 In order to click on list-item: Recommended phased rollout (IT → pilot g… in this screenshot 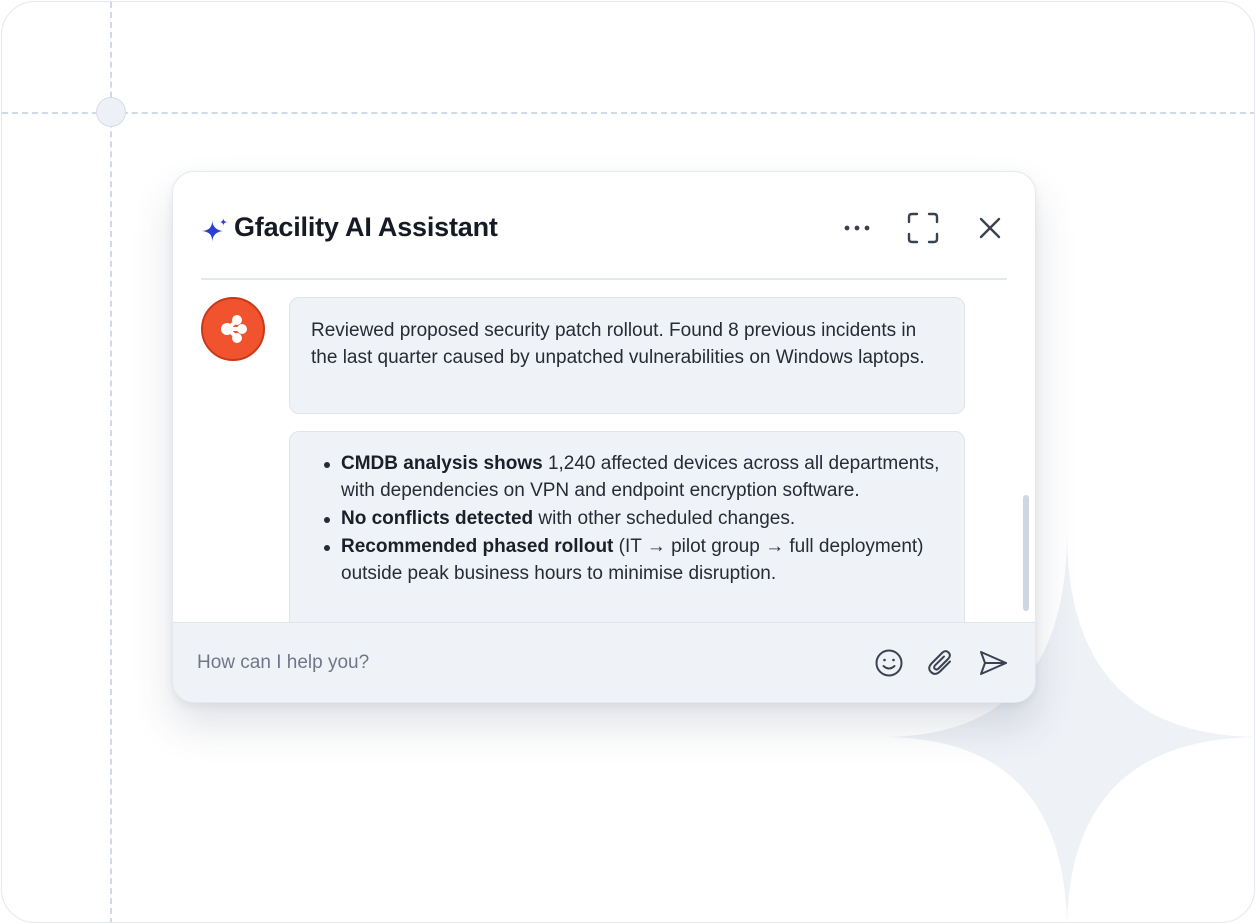, I will do `click(627, 560)`.